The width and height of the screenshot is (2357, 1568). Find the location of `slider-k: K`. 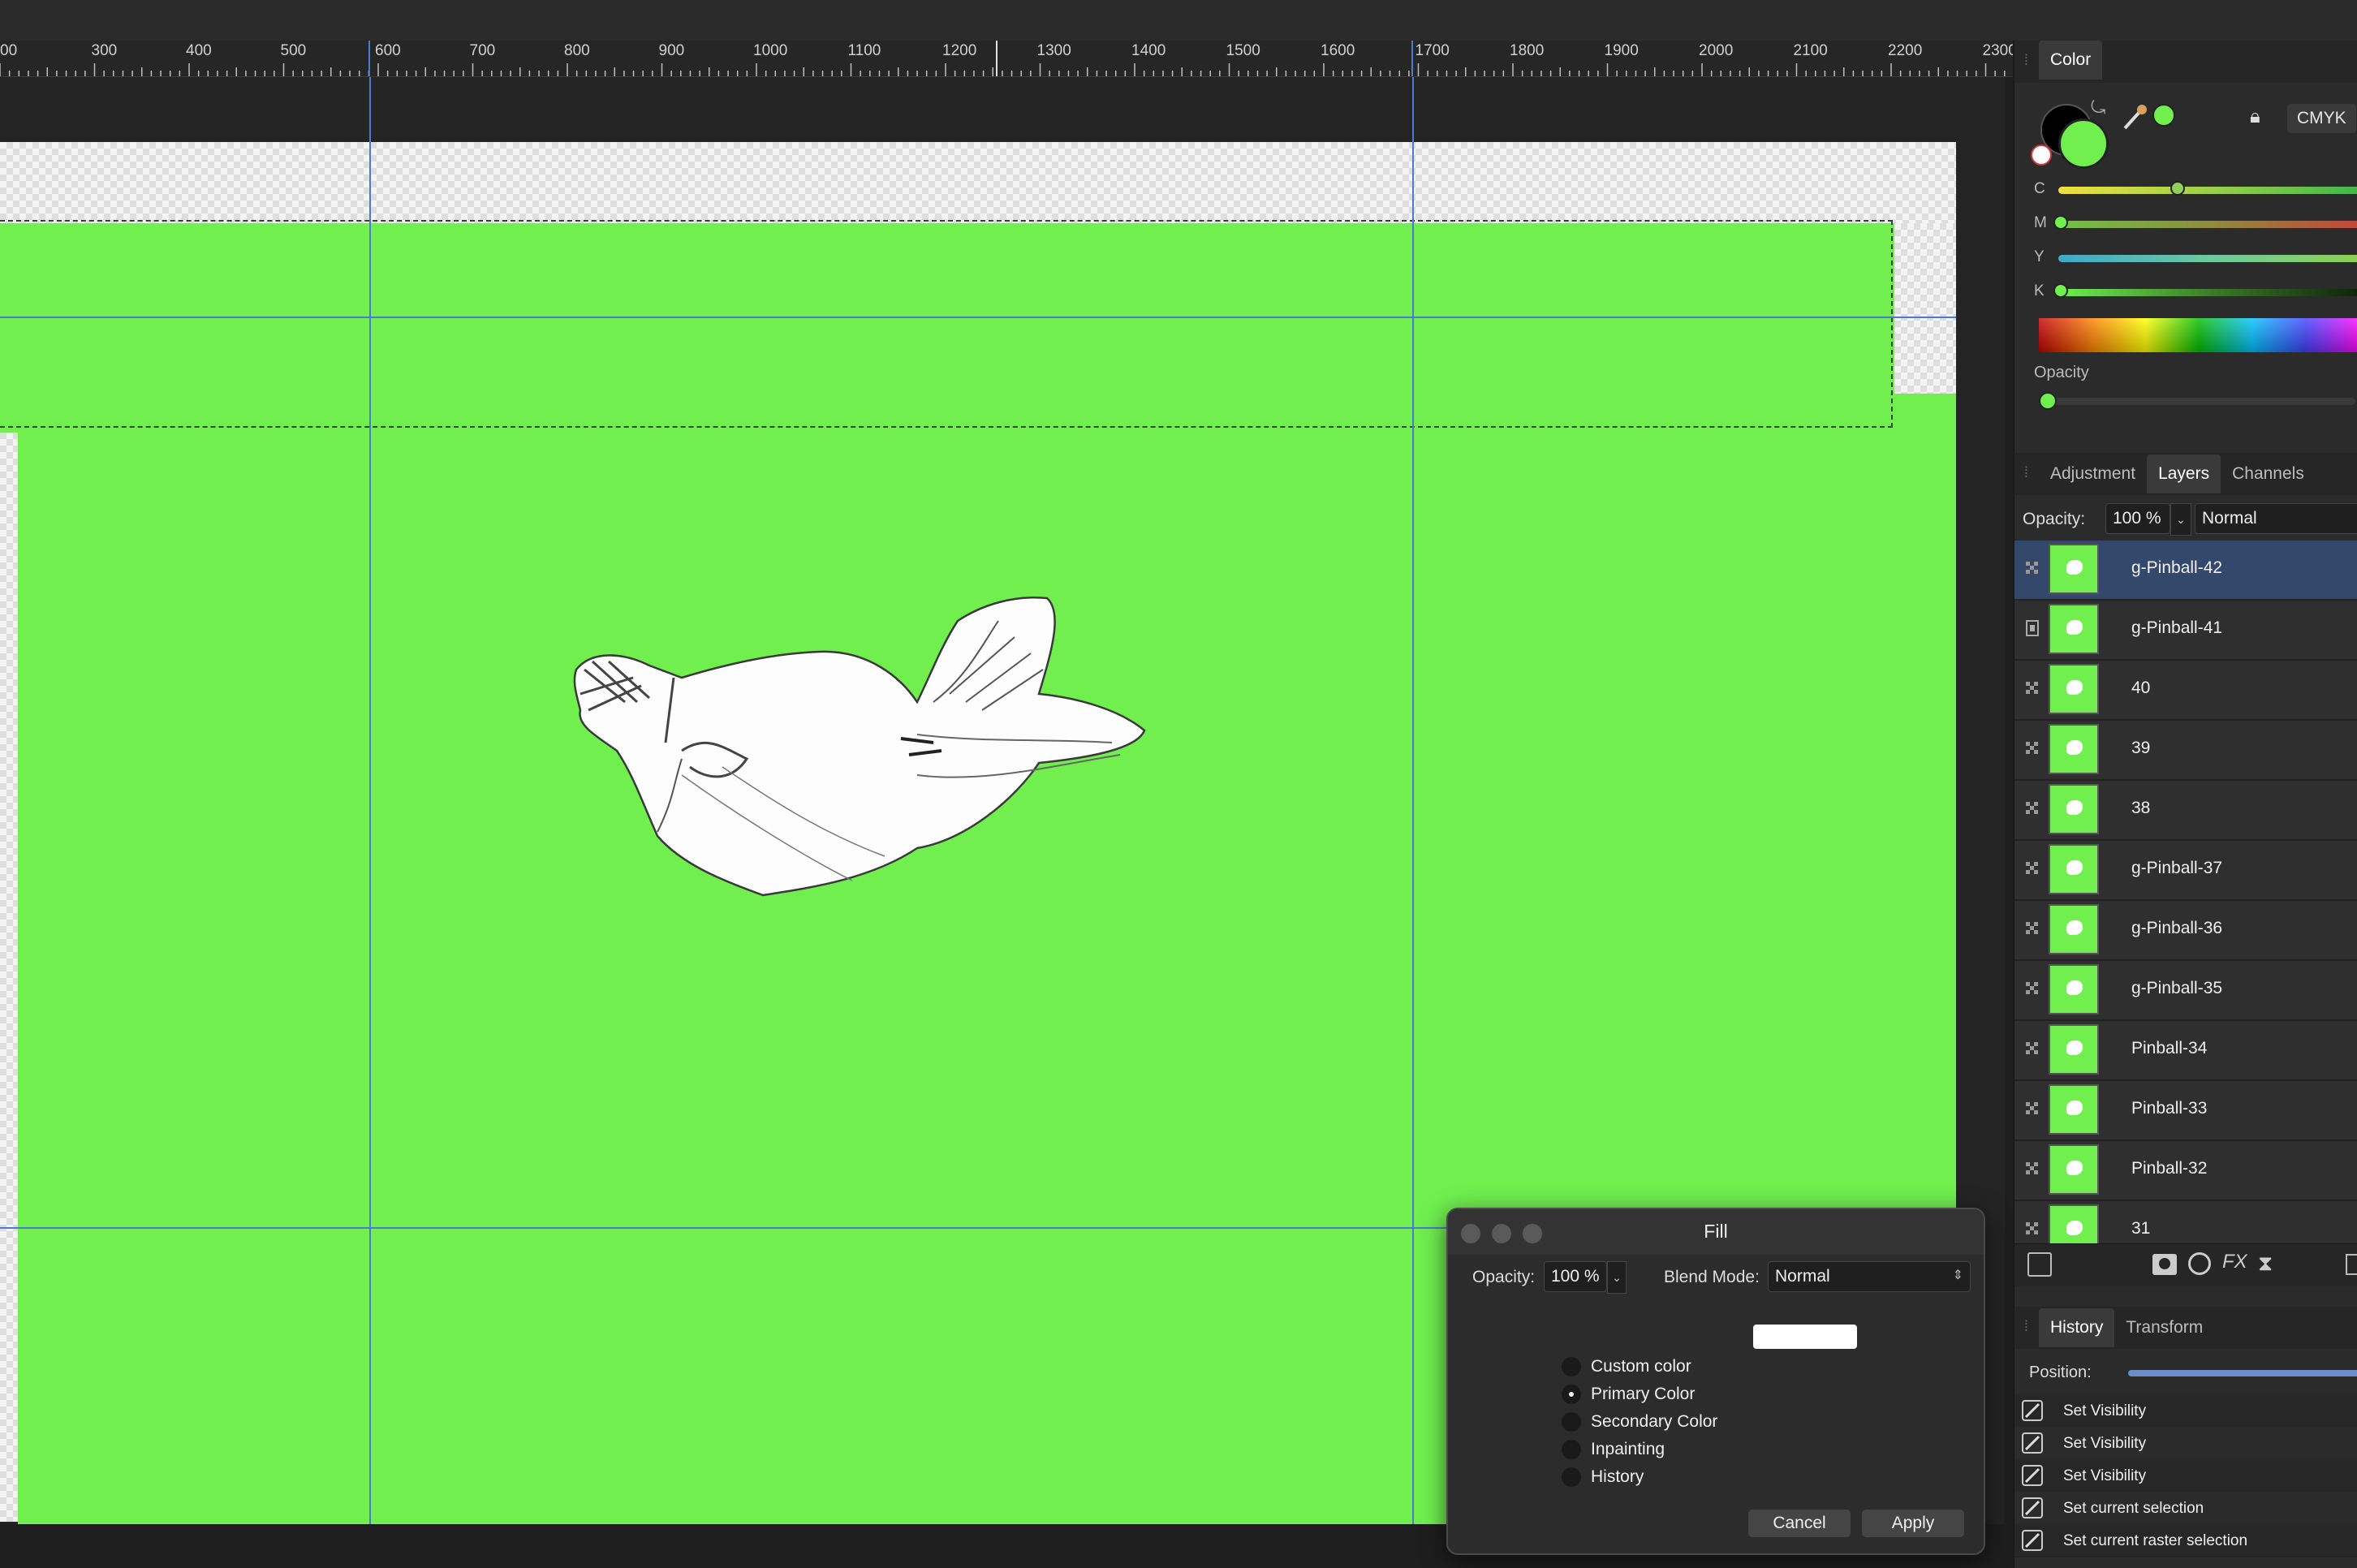

slider-k: K is located at coordinates (2195, 292).